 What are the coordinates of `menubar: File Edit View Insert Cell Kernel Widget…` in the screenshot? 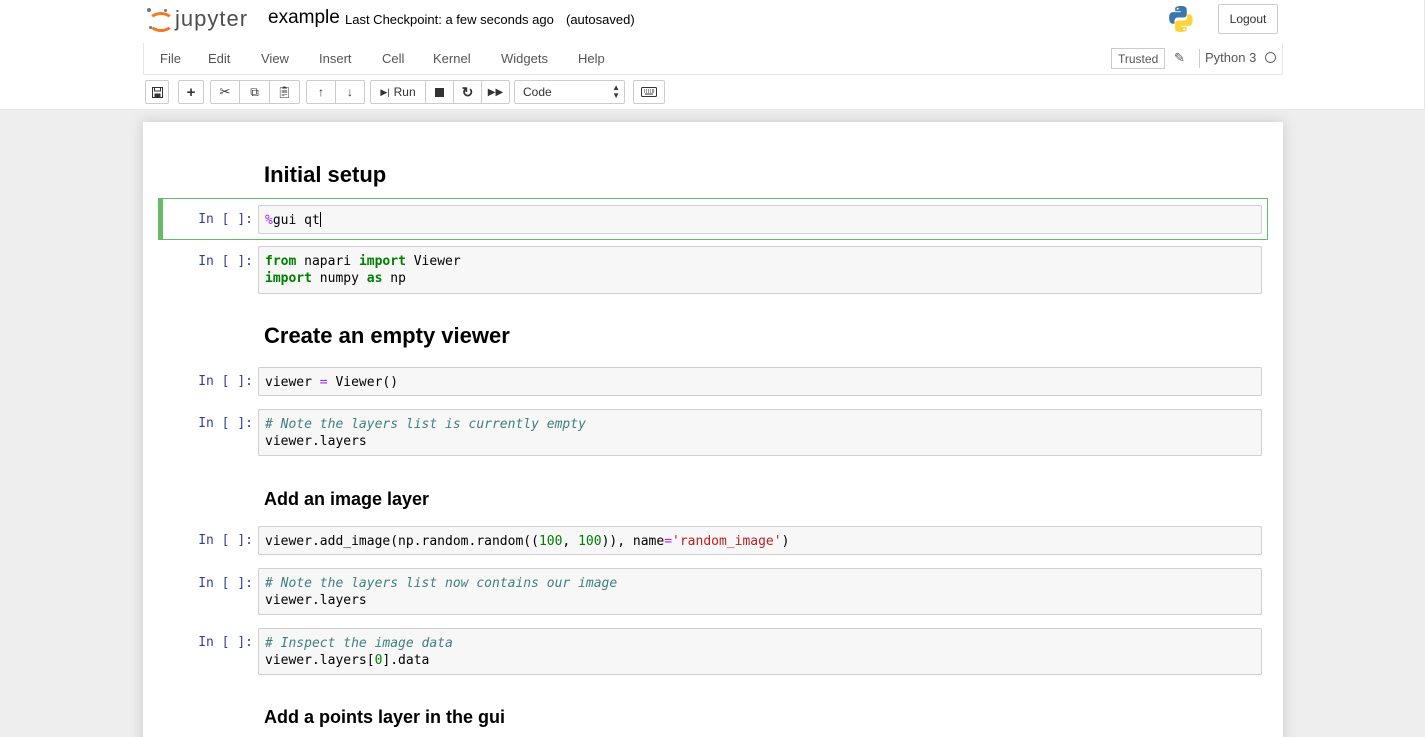 It's located at (713, 59).